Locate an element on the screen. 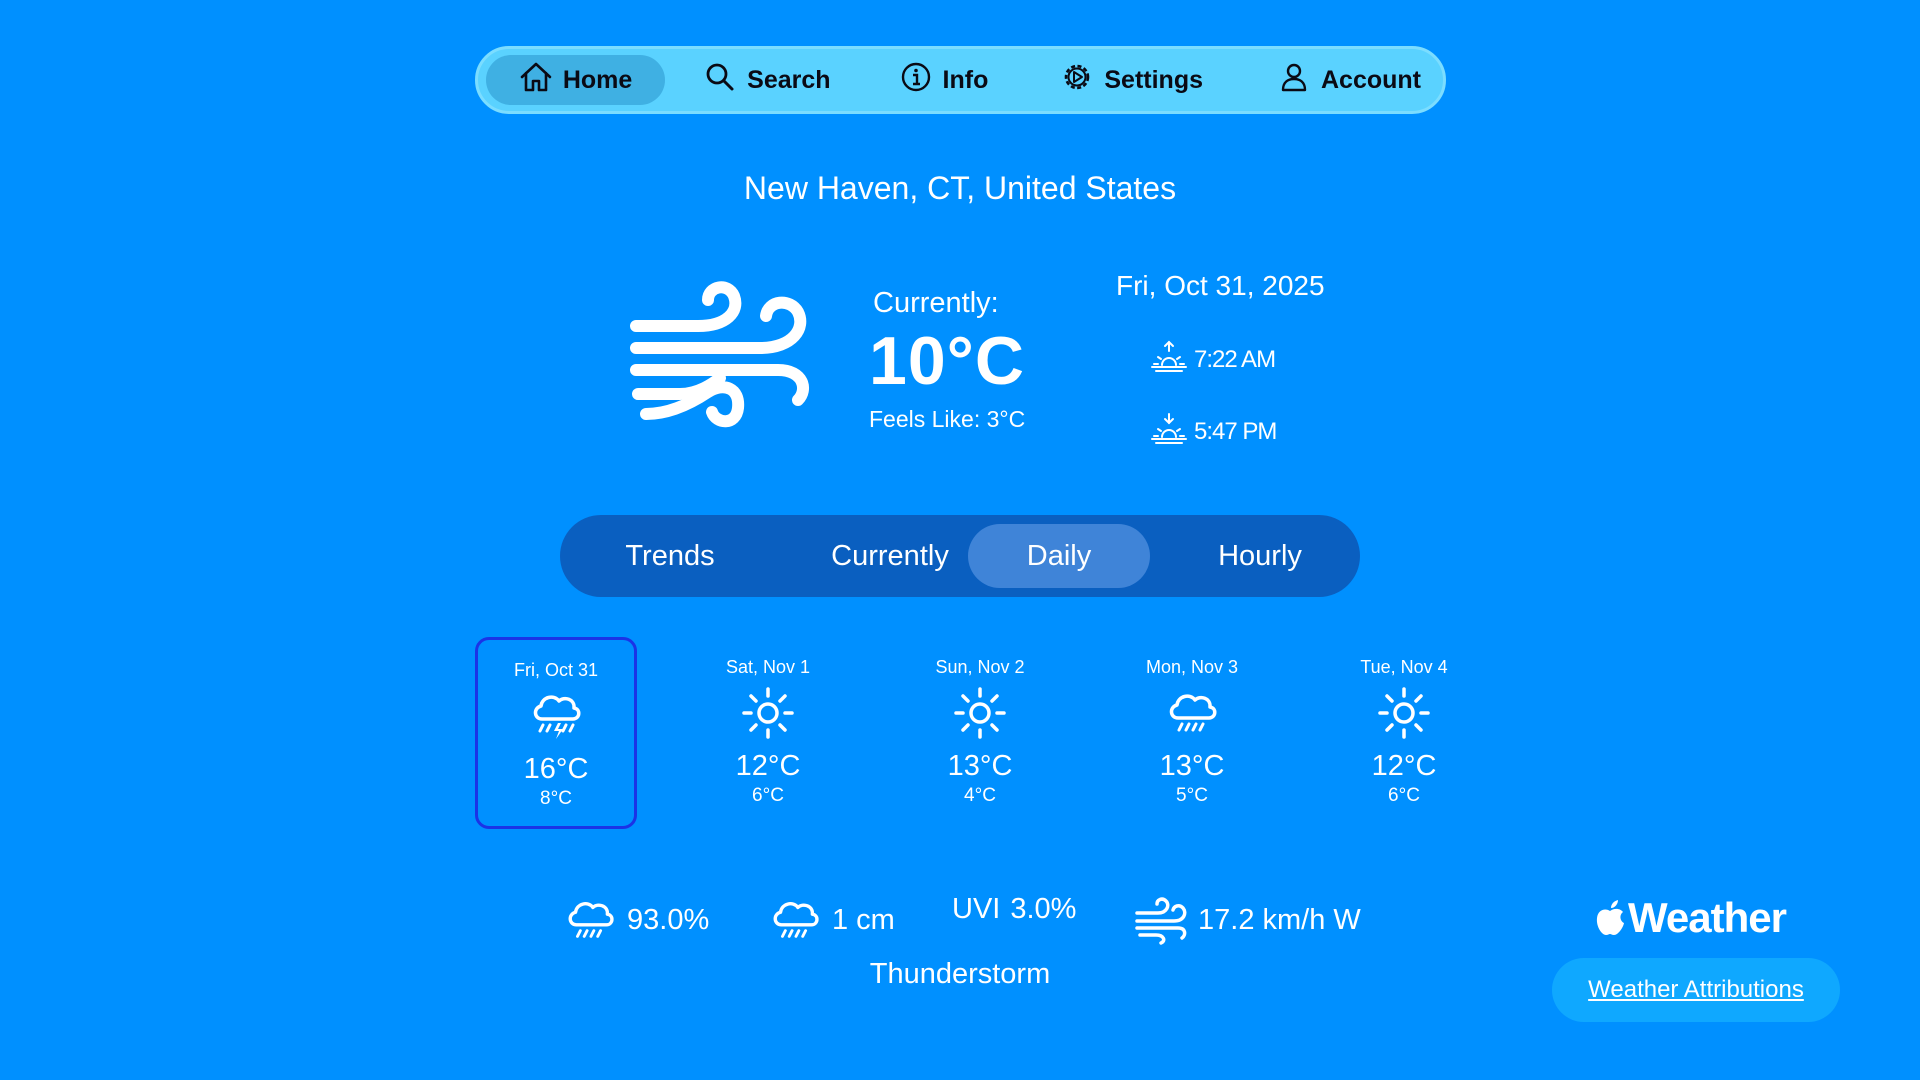 This screenshot has width=1920, height=1080. current-temperature: 10°C is located at coordinates (947, 361).